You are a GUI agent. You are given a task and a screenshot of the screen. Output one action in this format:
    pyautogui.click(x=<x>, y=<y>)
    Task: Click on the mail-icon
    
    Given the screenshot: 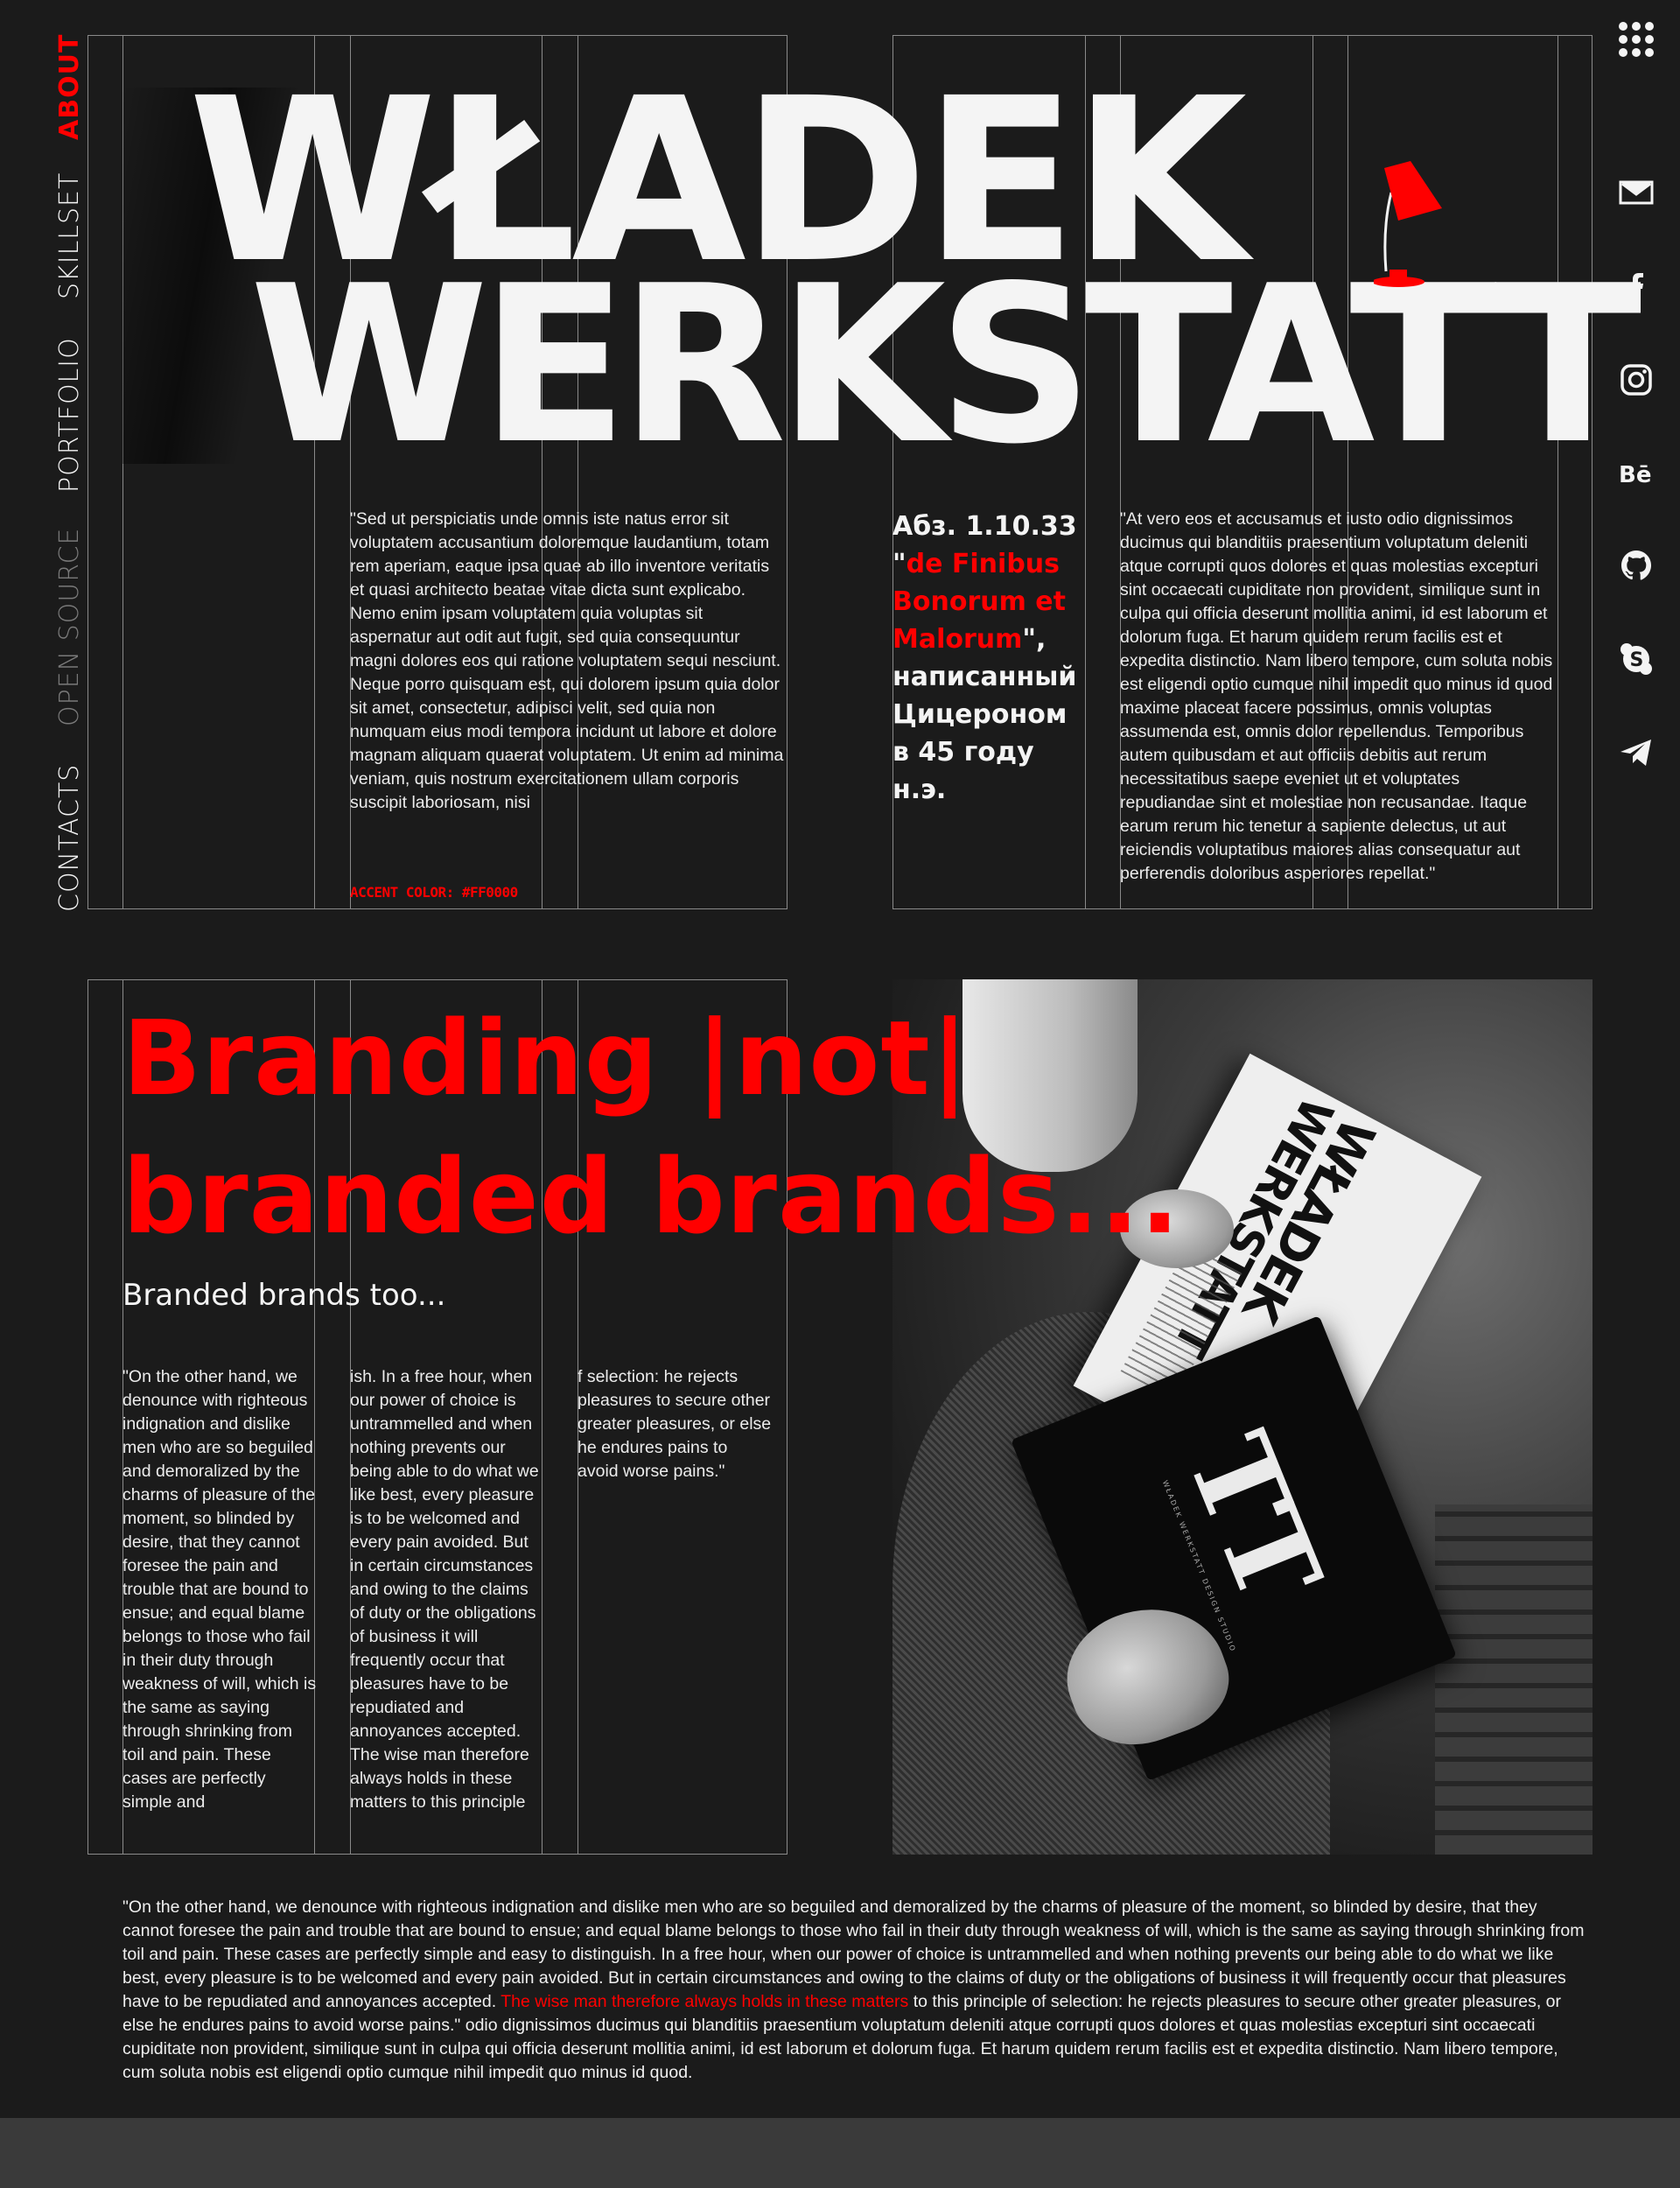 What is the action you would take?
    pyautogui.click(x=1636, y=192)
    